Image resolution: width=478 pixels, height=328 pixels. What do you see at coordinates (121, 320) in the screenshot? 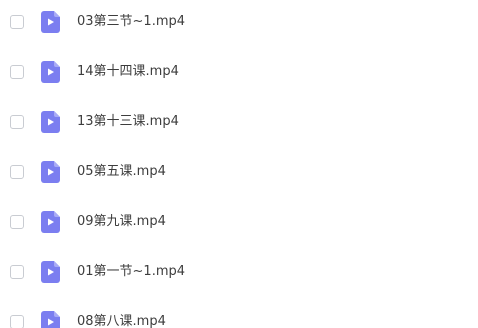
I see `file-name: 08第八课.mp4` at bounding box center [121, 320].